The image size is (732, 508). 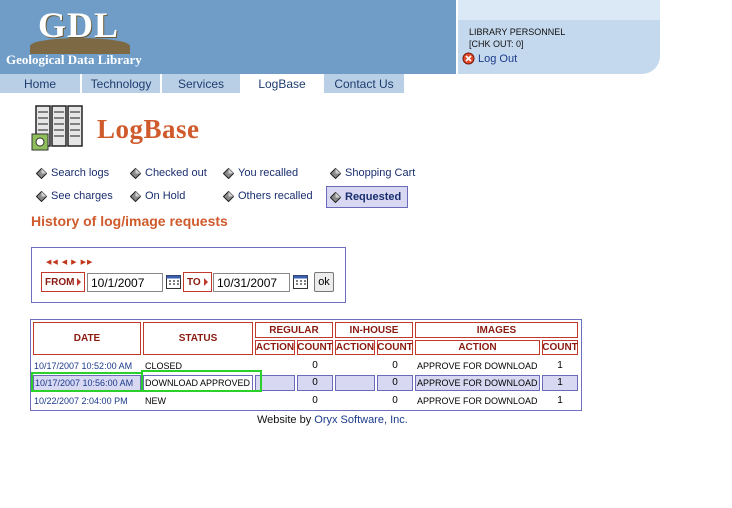 What do you see at coordinates (198, 382) in the screenshot?
I see `row-status: DOWNLOAD APPROVED` at bounding box center [198, 382].